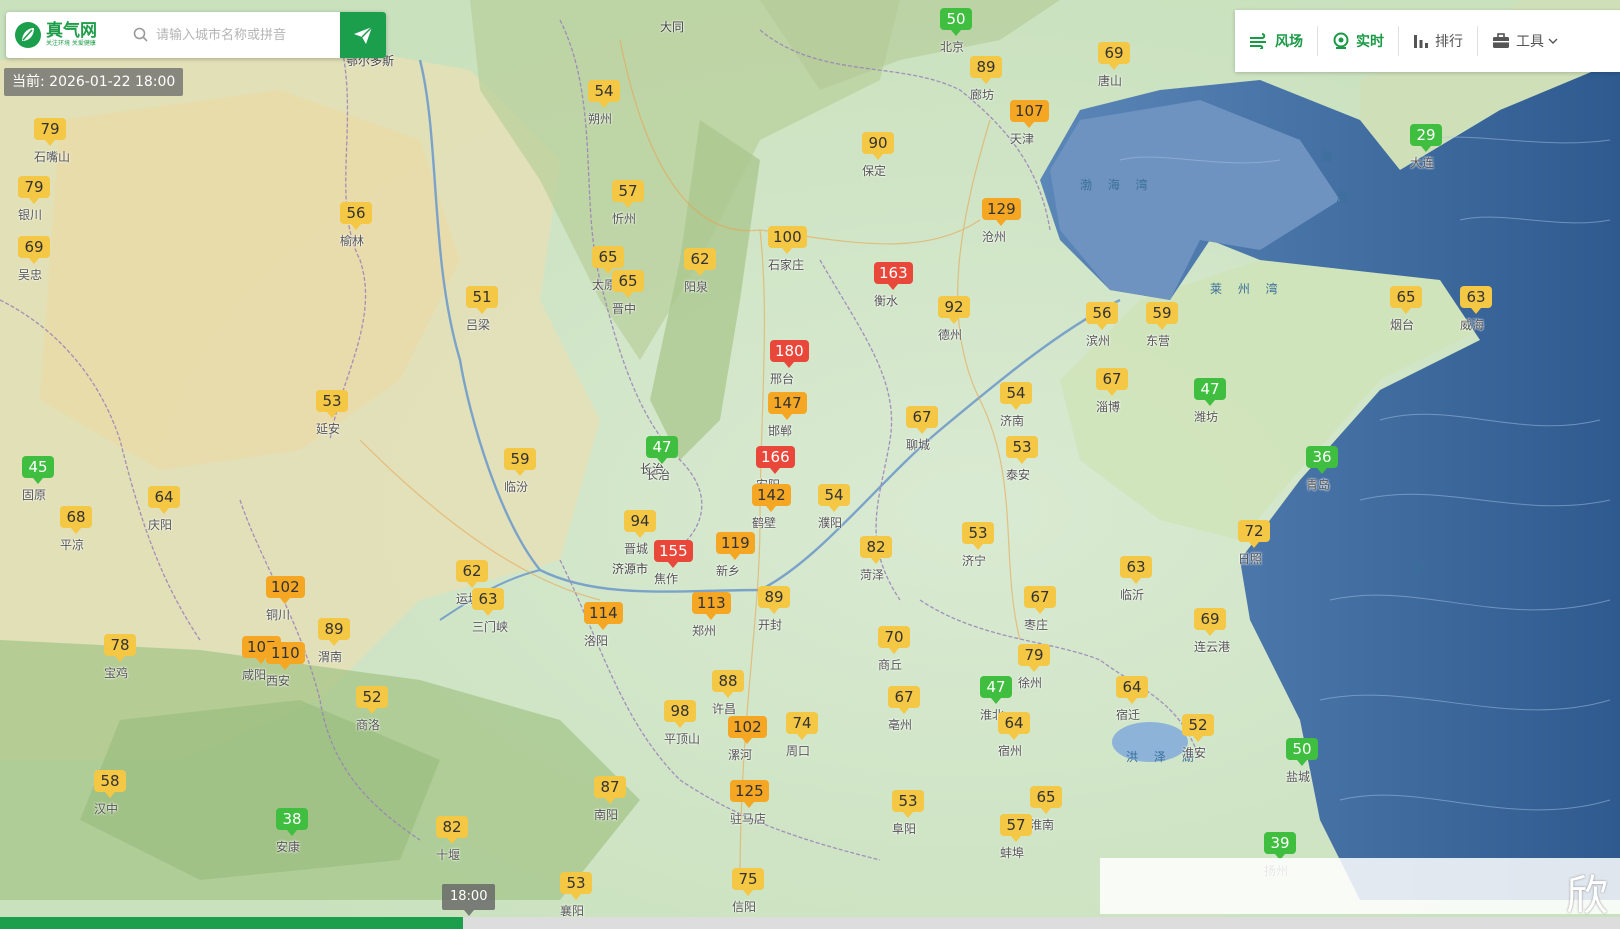 The image size is (1620, 929). I want to click on city-name-label: 泰安, so click(1018, 475).